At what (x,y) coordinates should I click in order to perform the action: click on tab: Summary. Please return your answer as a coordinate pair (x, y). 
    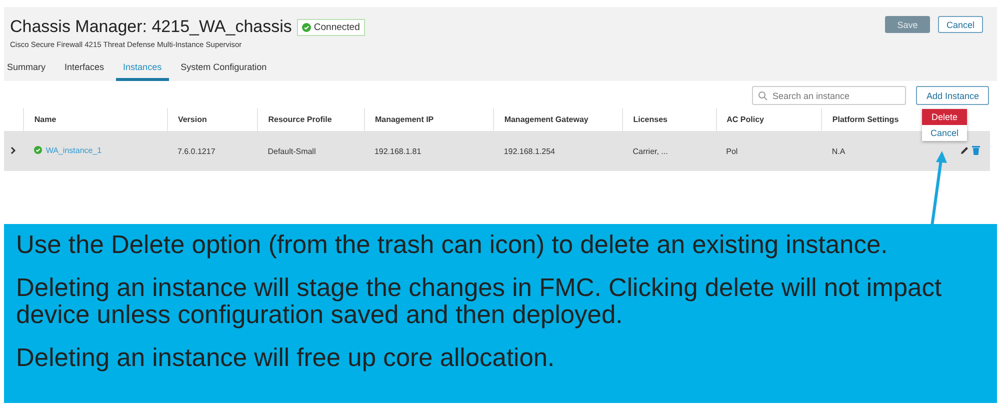
    Looking at the image, I should click on (26, 69).